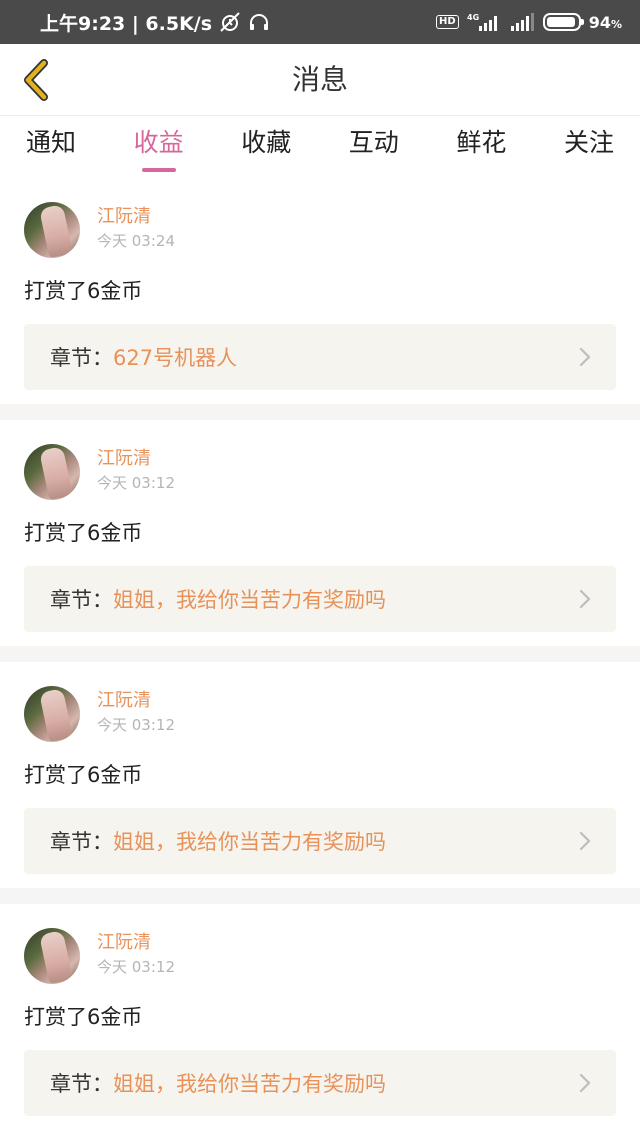  Describe the element at coordinates (175, 358) in the screenshot. I see `chapter-title: 627号机器人` at that location.